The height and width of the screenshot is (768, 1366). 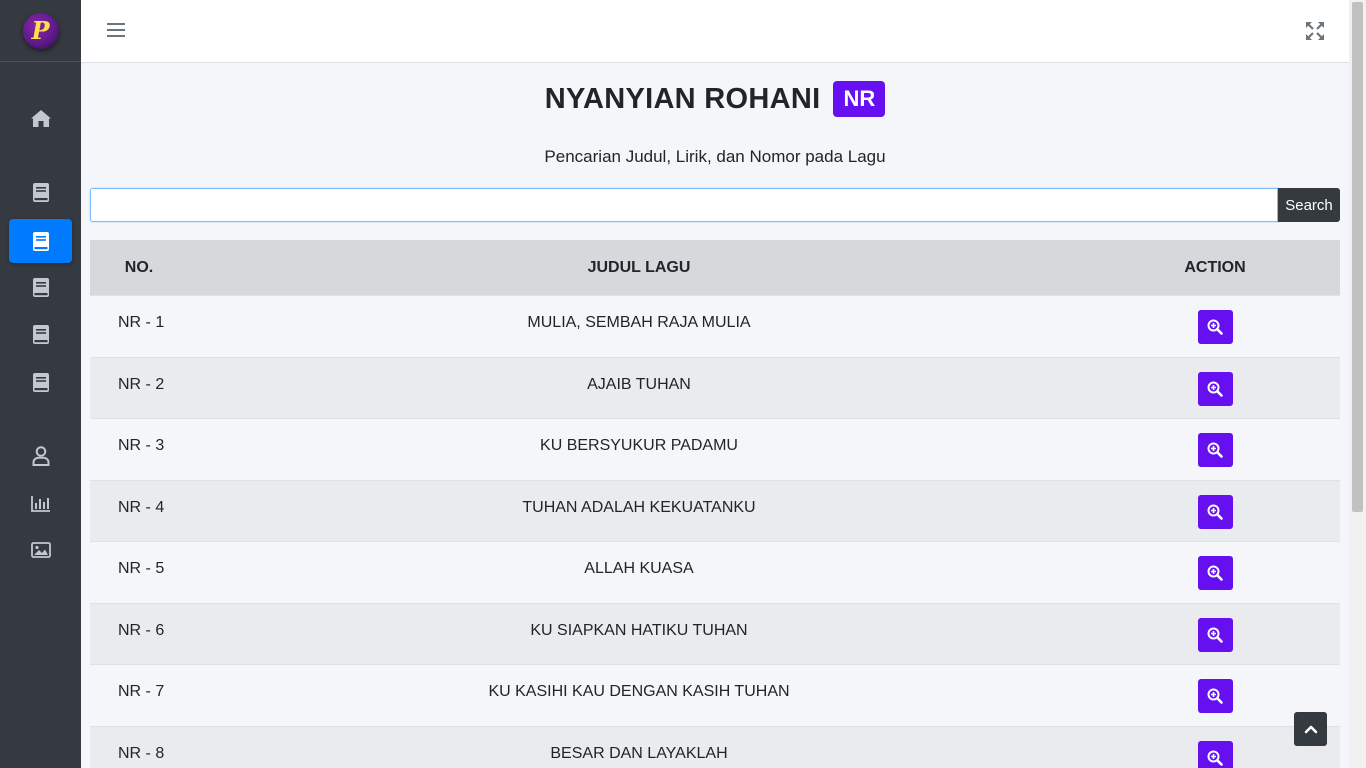 I want to click on song-number: NR - 6, so click(x=141, y=630).